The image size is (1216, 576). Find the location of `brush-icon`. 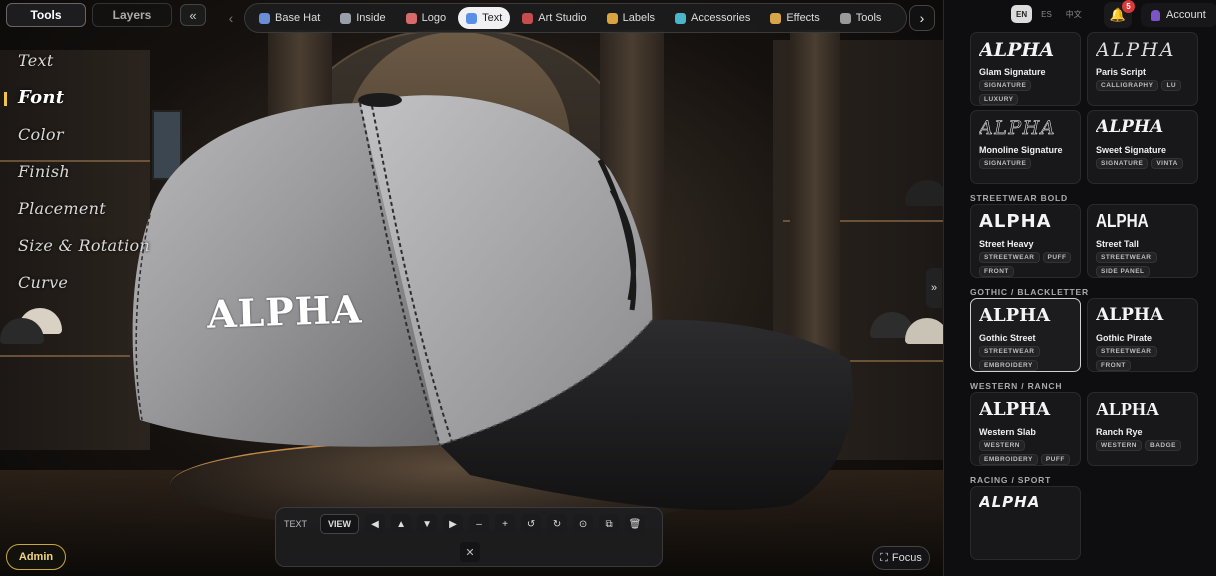

brush-icon is located at coordinates (528, 18).